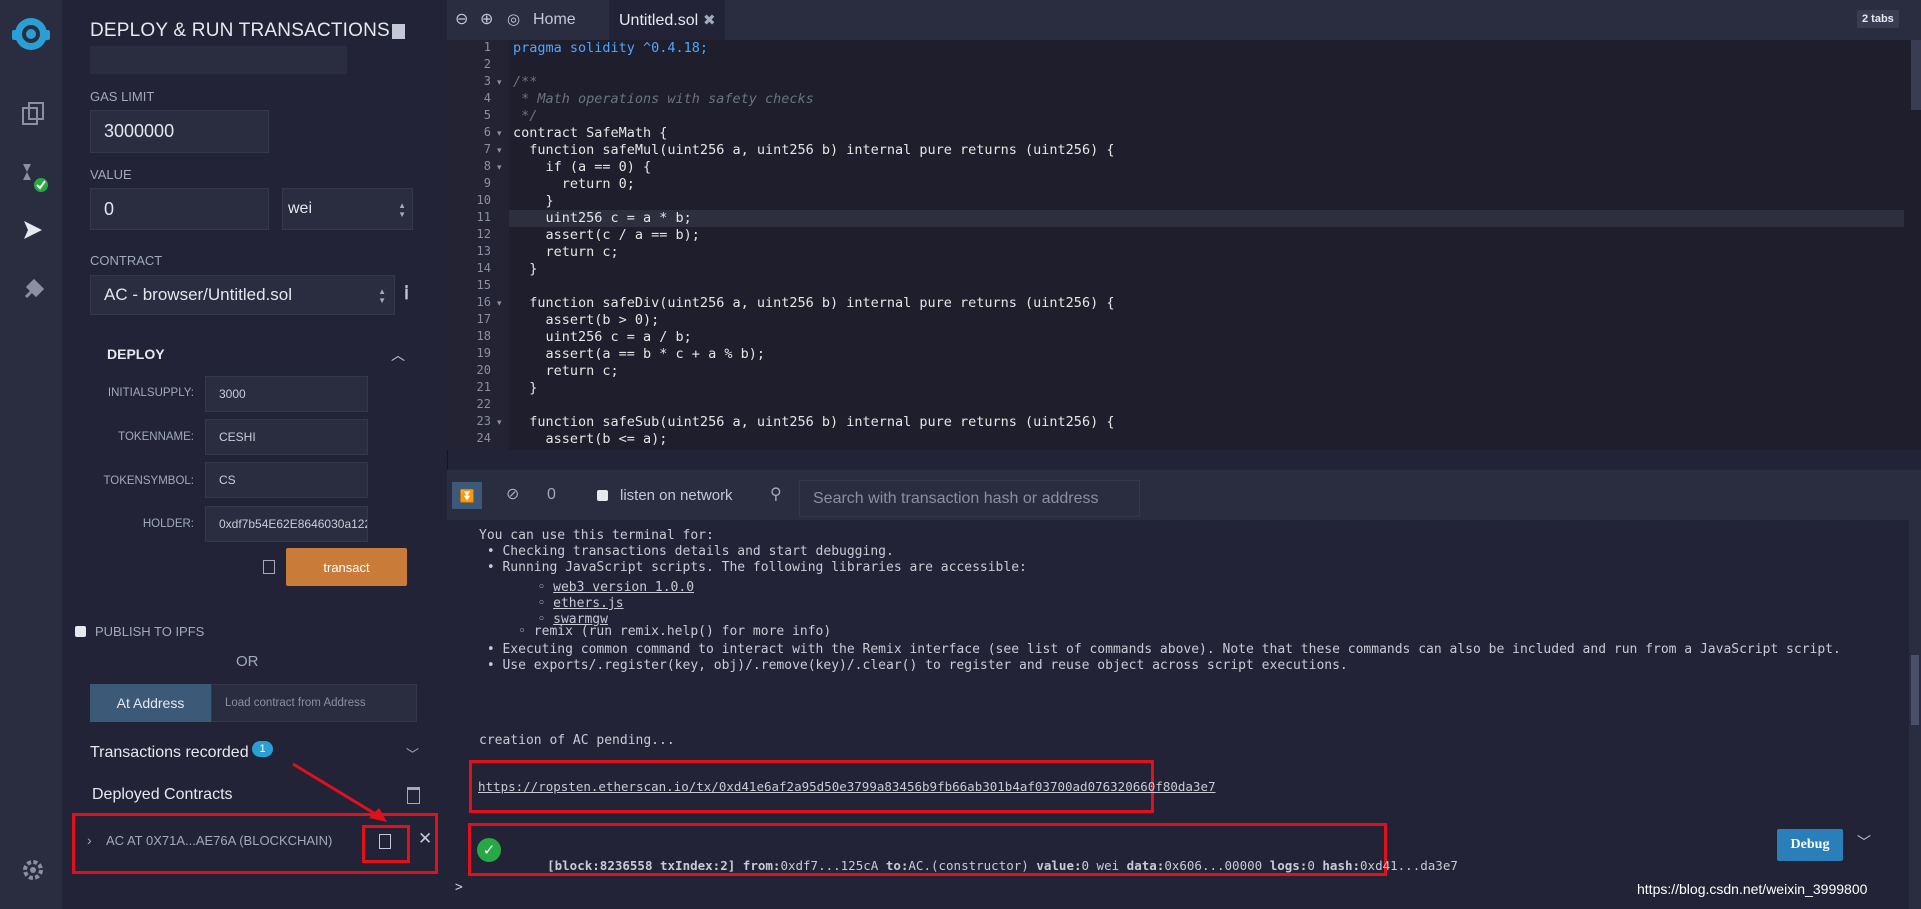 The image size is (1921, 909). Describe the element at coordinates (31, 454) in the screenshot. I see `icon-sidebar` at that location.